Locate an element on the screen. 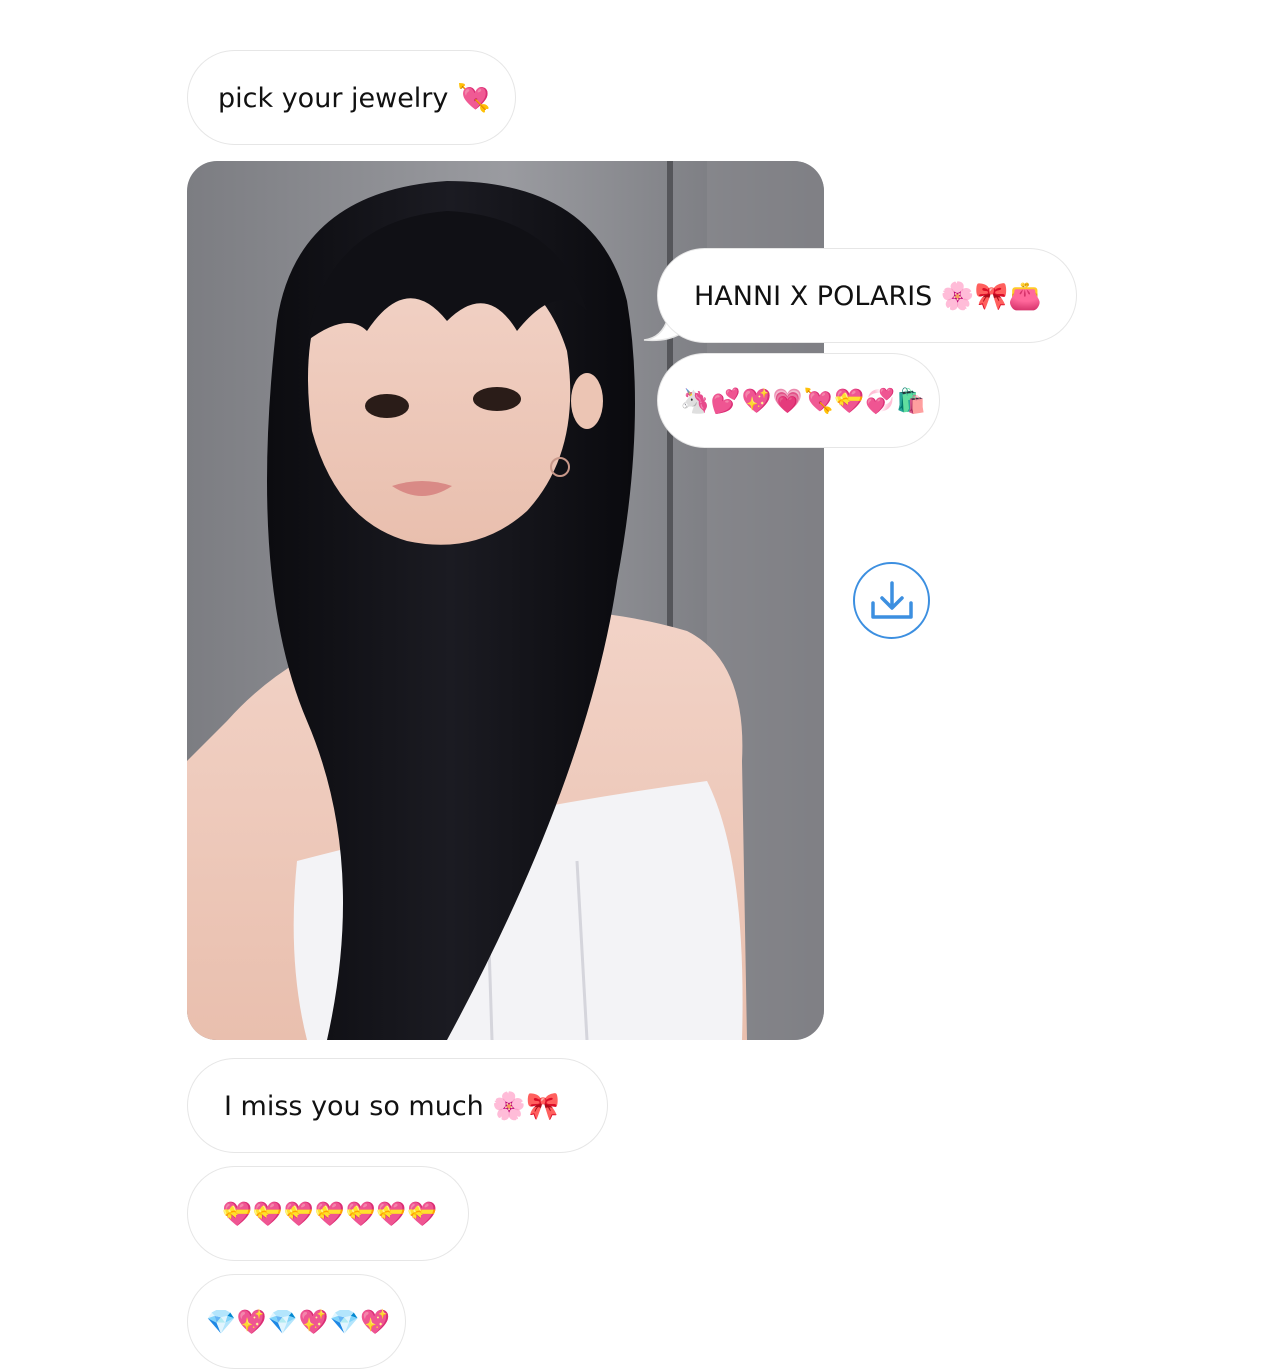  message-bubble-pick-jewelry: pick your jewelry 💘 is located at coordinates (351, 97).